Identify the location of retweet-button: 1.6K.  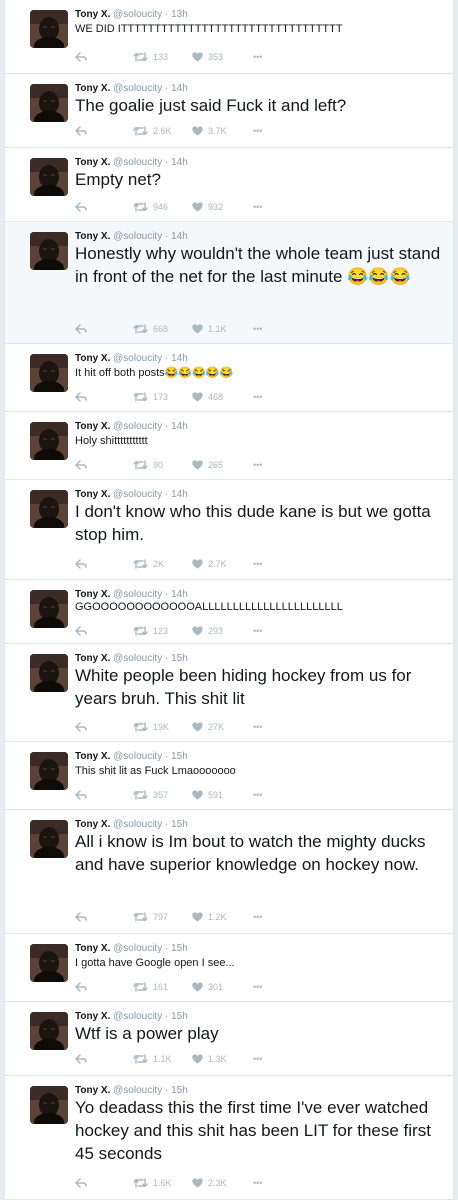
(152, 1183).